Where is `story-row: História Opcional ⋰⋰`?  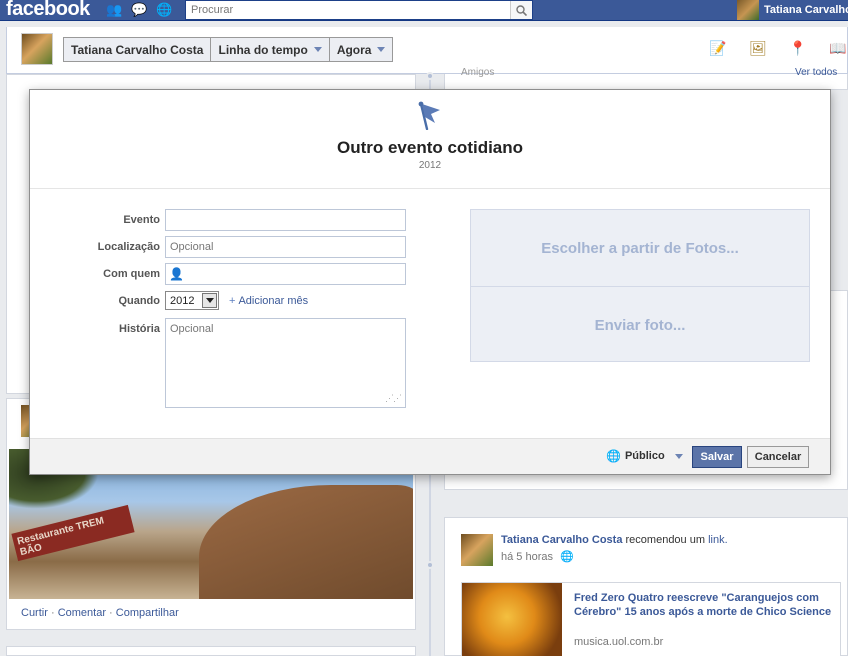
story-row: História Opcional ⋰⋰ is located at coordinates (248, 363).